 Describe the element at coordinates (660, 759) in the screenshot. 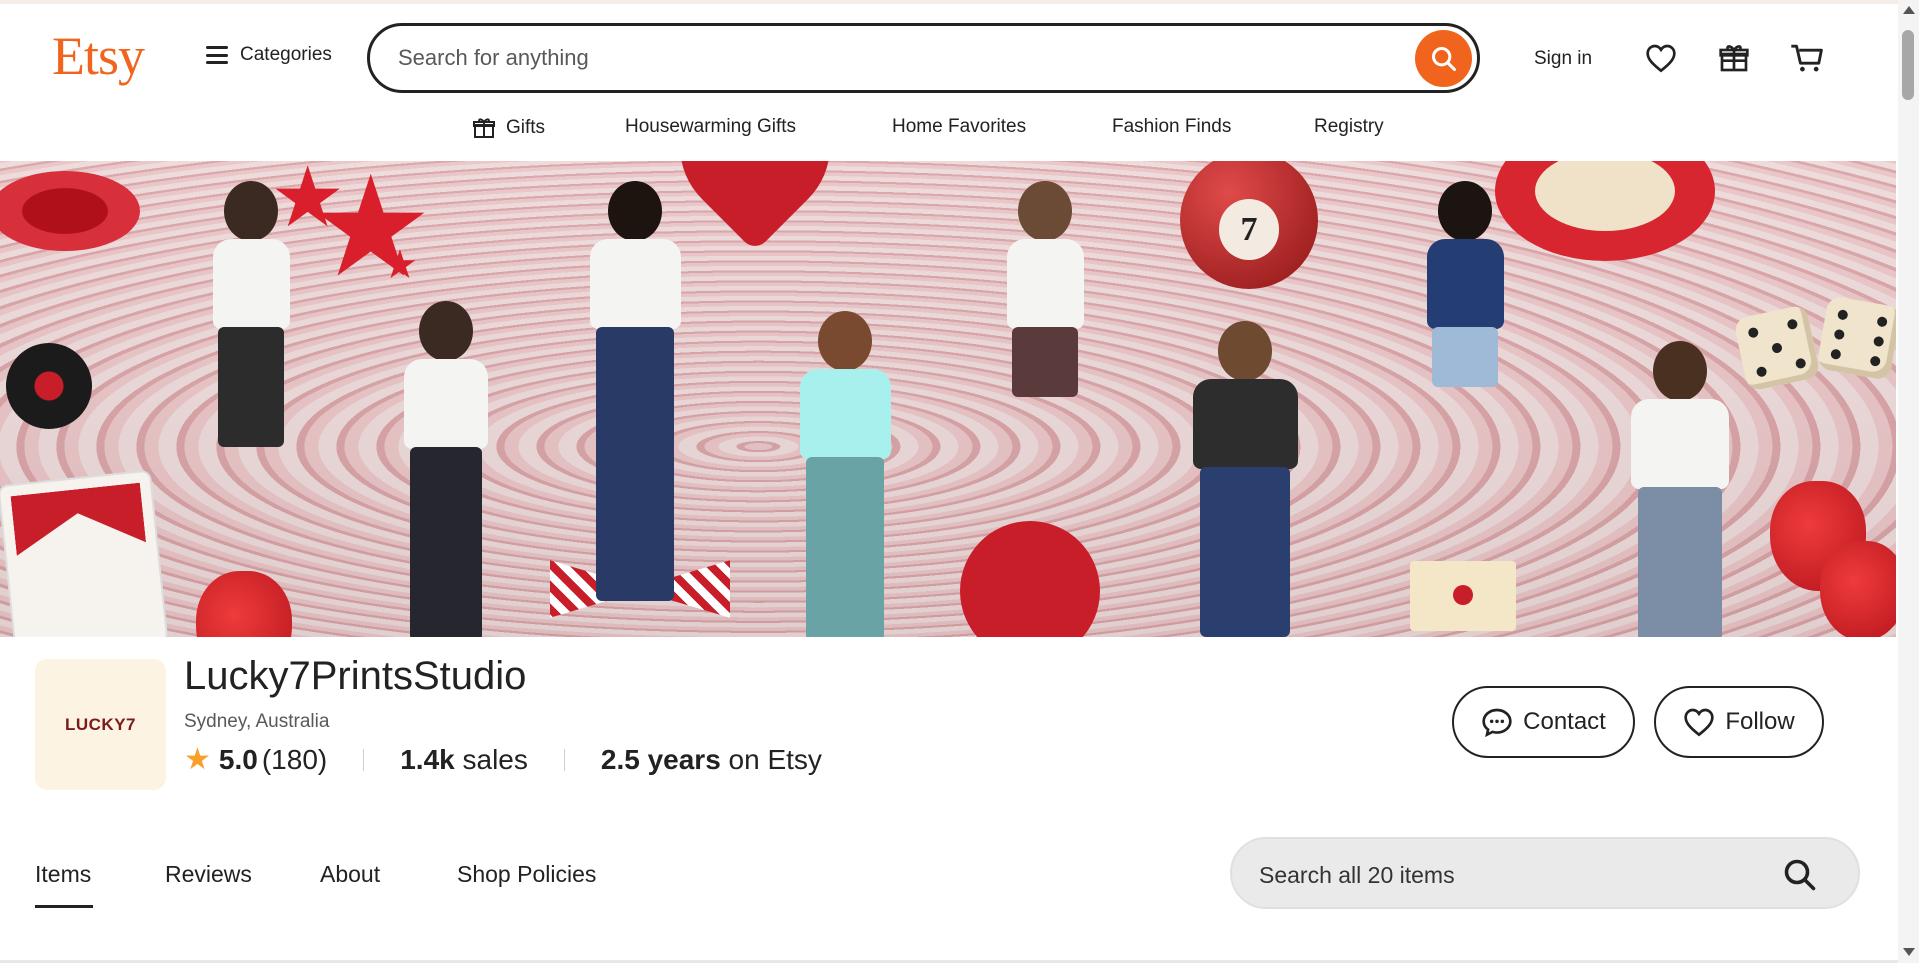

I see `years-value: 2.5 years` at that location.